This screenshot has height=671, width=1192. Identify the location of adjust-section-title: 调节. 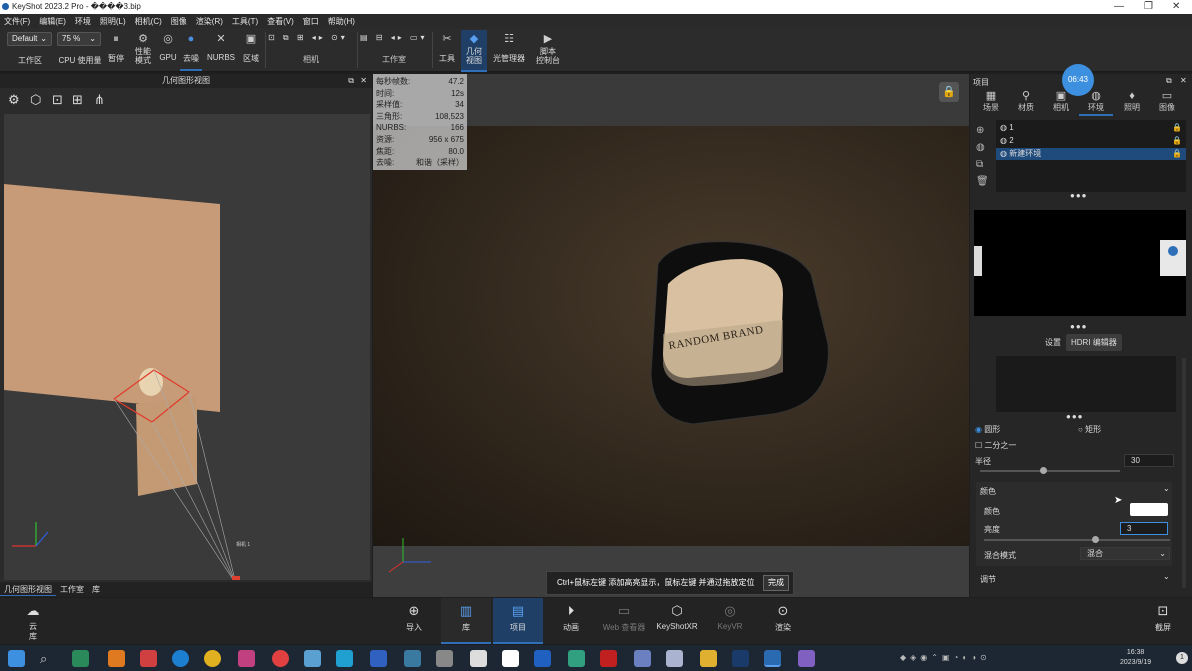
(988, 579).